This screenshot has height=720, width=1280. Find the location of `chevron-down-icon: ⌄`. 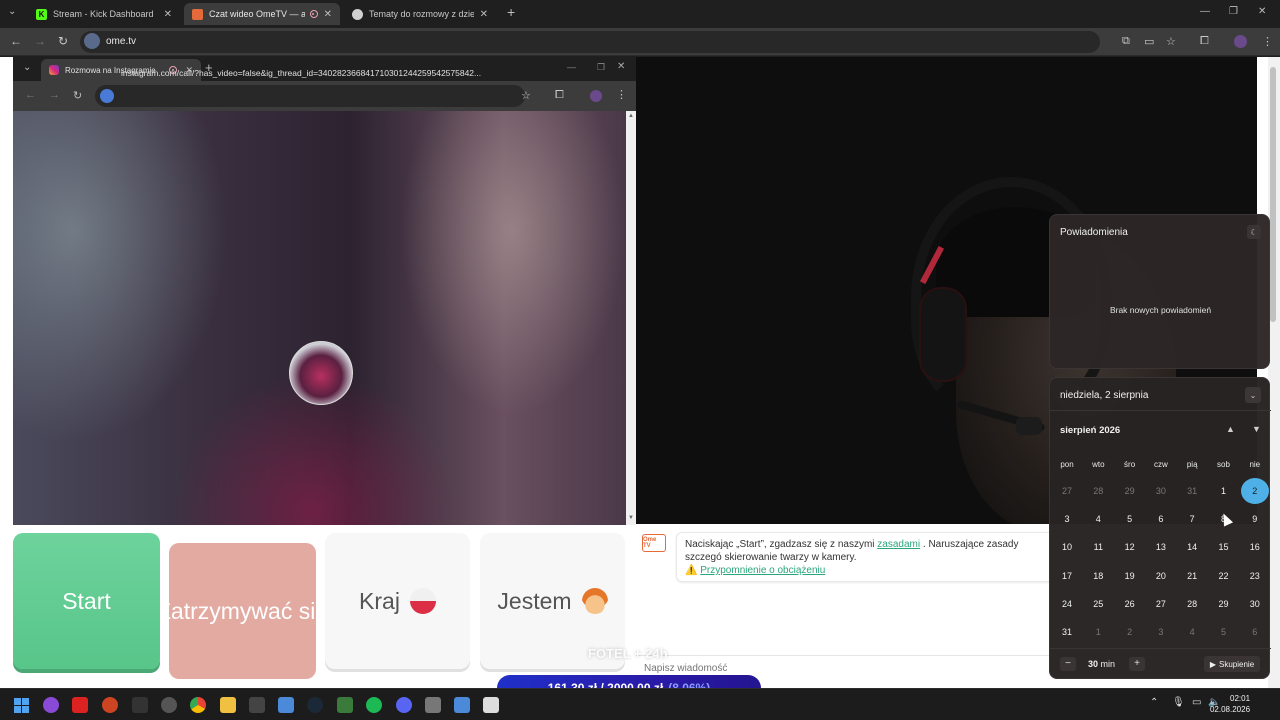

chevron-down-icon: ⌄ is located at coordinates (1253, 395).